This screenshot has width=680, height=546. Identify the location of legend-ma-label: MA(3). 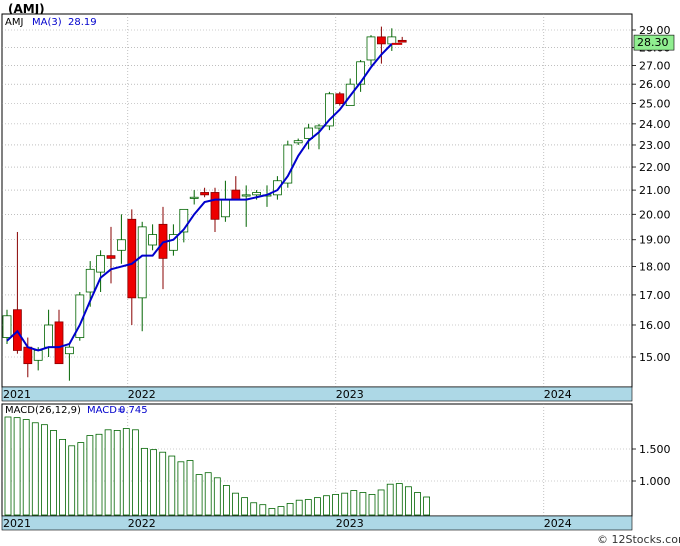
(47, 22).